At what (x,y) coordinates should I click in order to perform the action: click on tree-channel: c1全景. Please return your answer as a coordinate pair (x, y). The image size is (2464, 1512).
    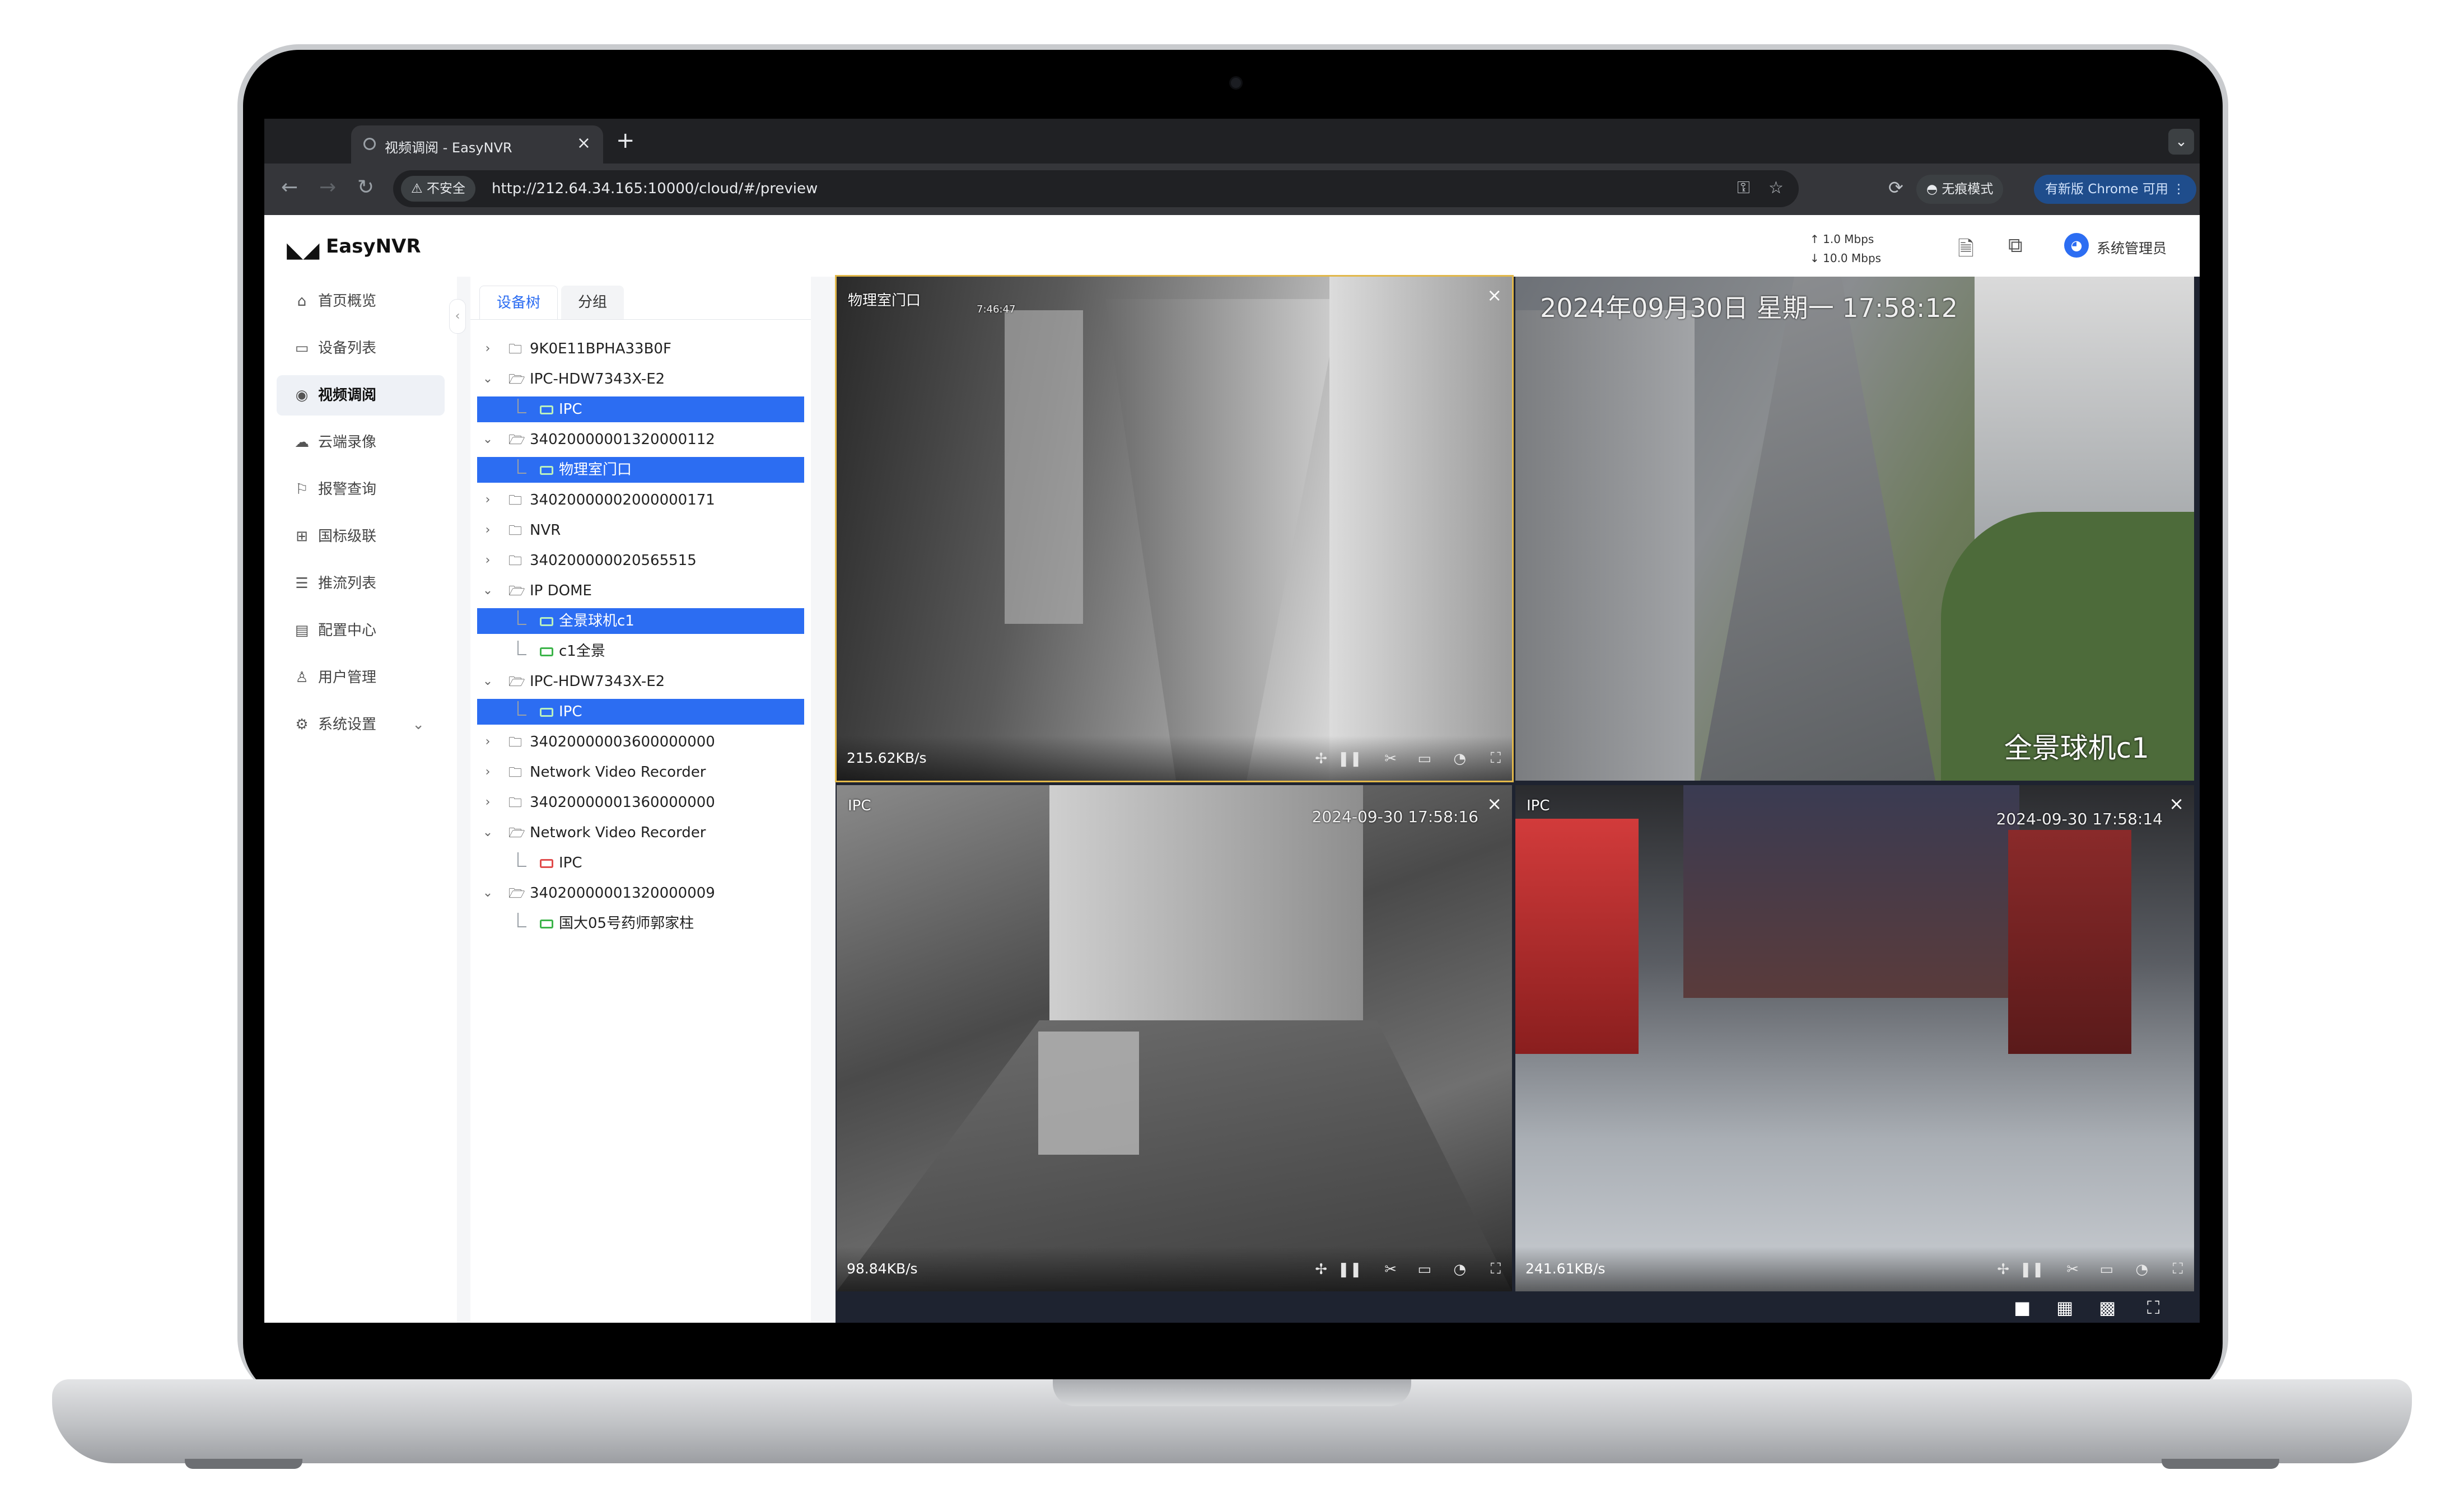
    Looking at the image, I should click on (641, 651).